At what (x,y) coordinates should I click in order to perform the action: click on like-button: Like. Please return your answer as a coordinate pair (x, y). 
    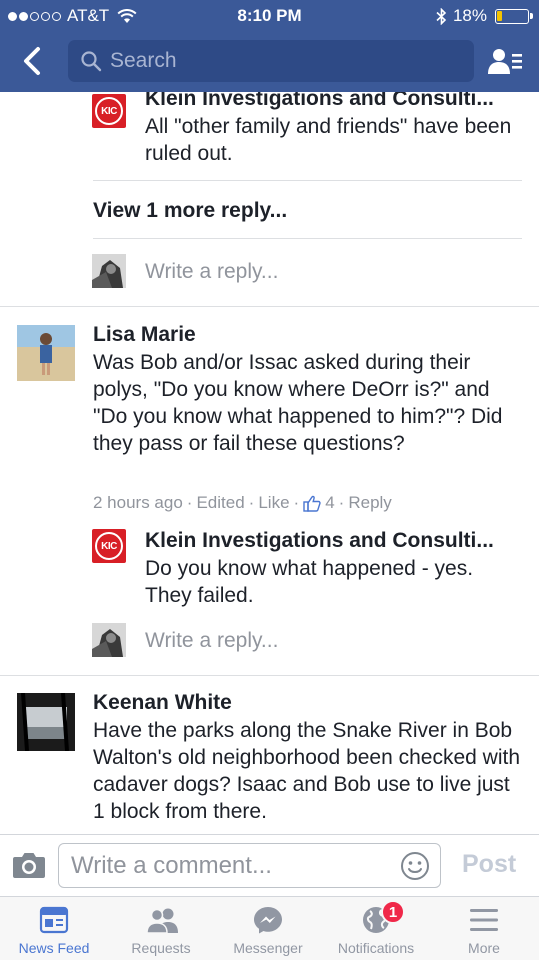
    Looking at the image, I should click on (273, 503).